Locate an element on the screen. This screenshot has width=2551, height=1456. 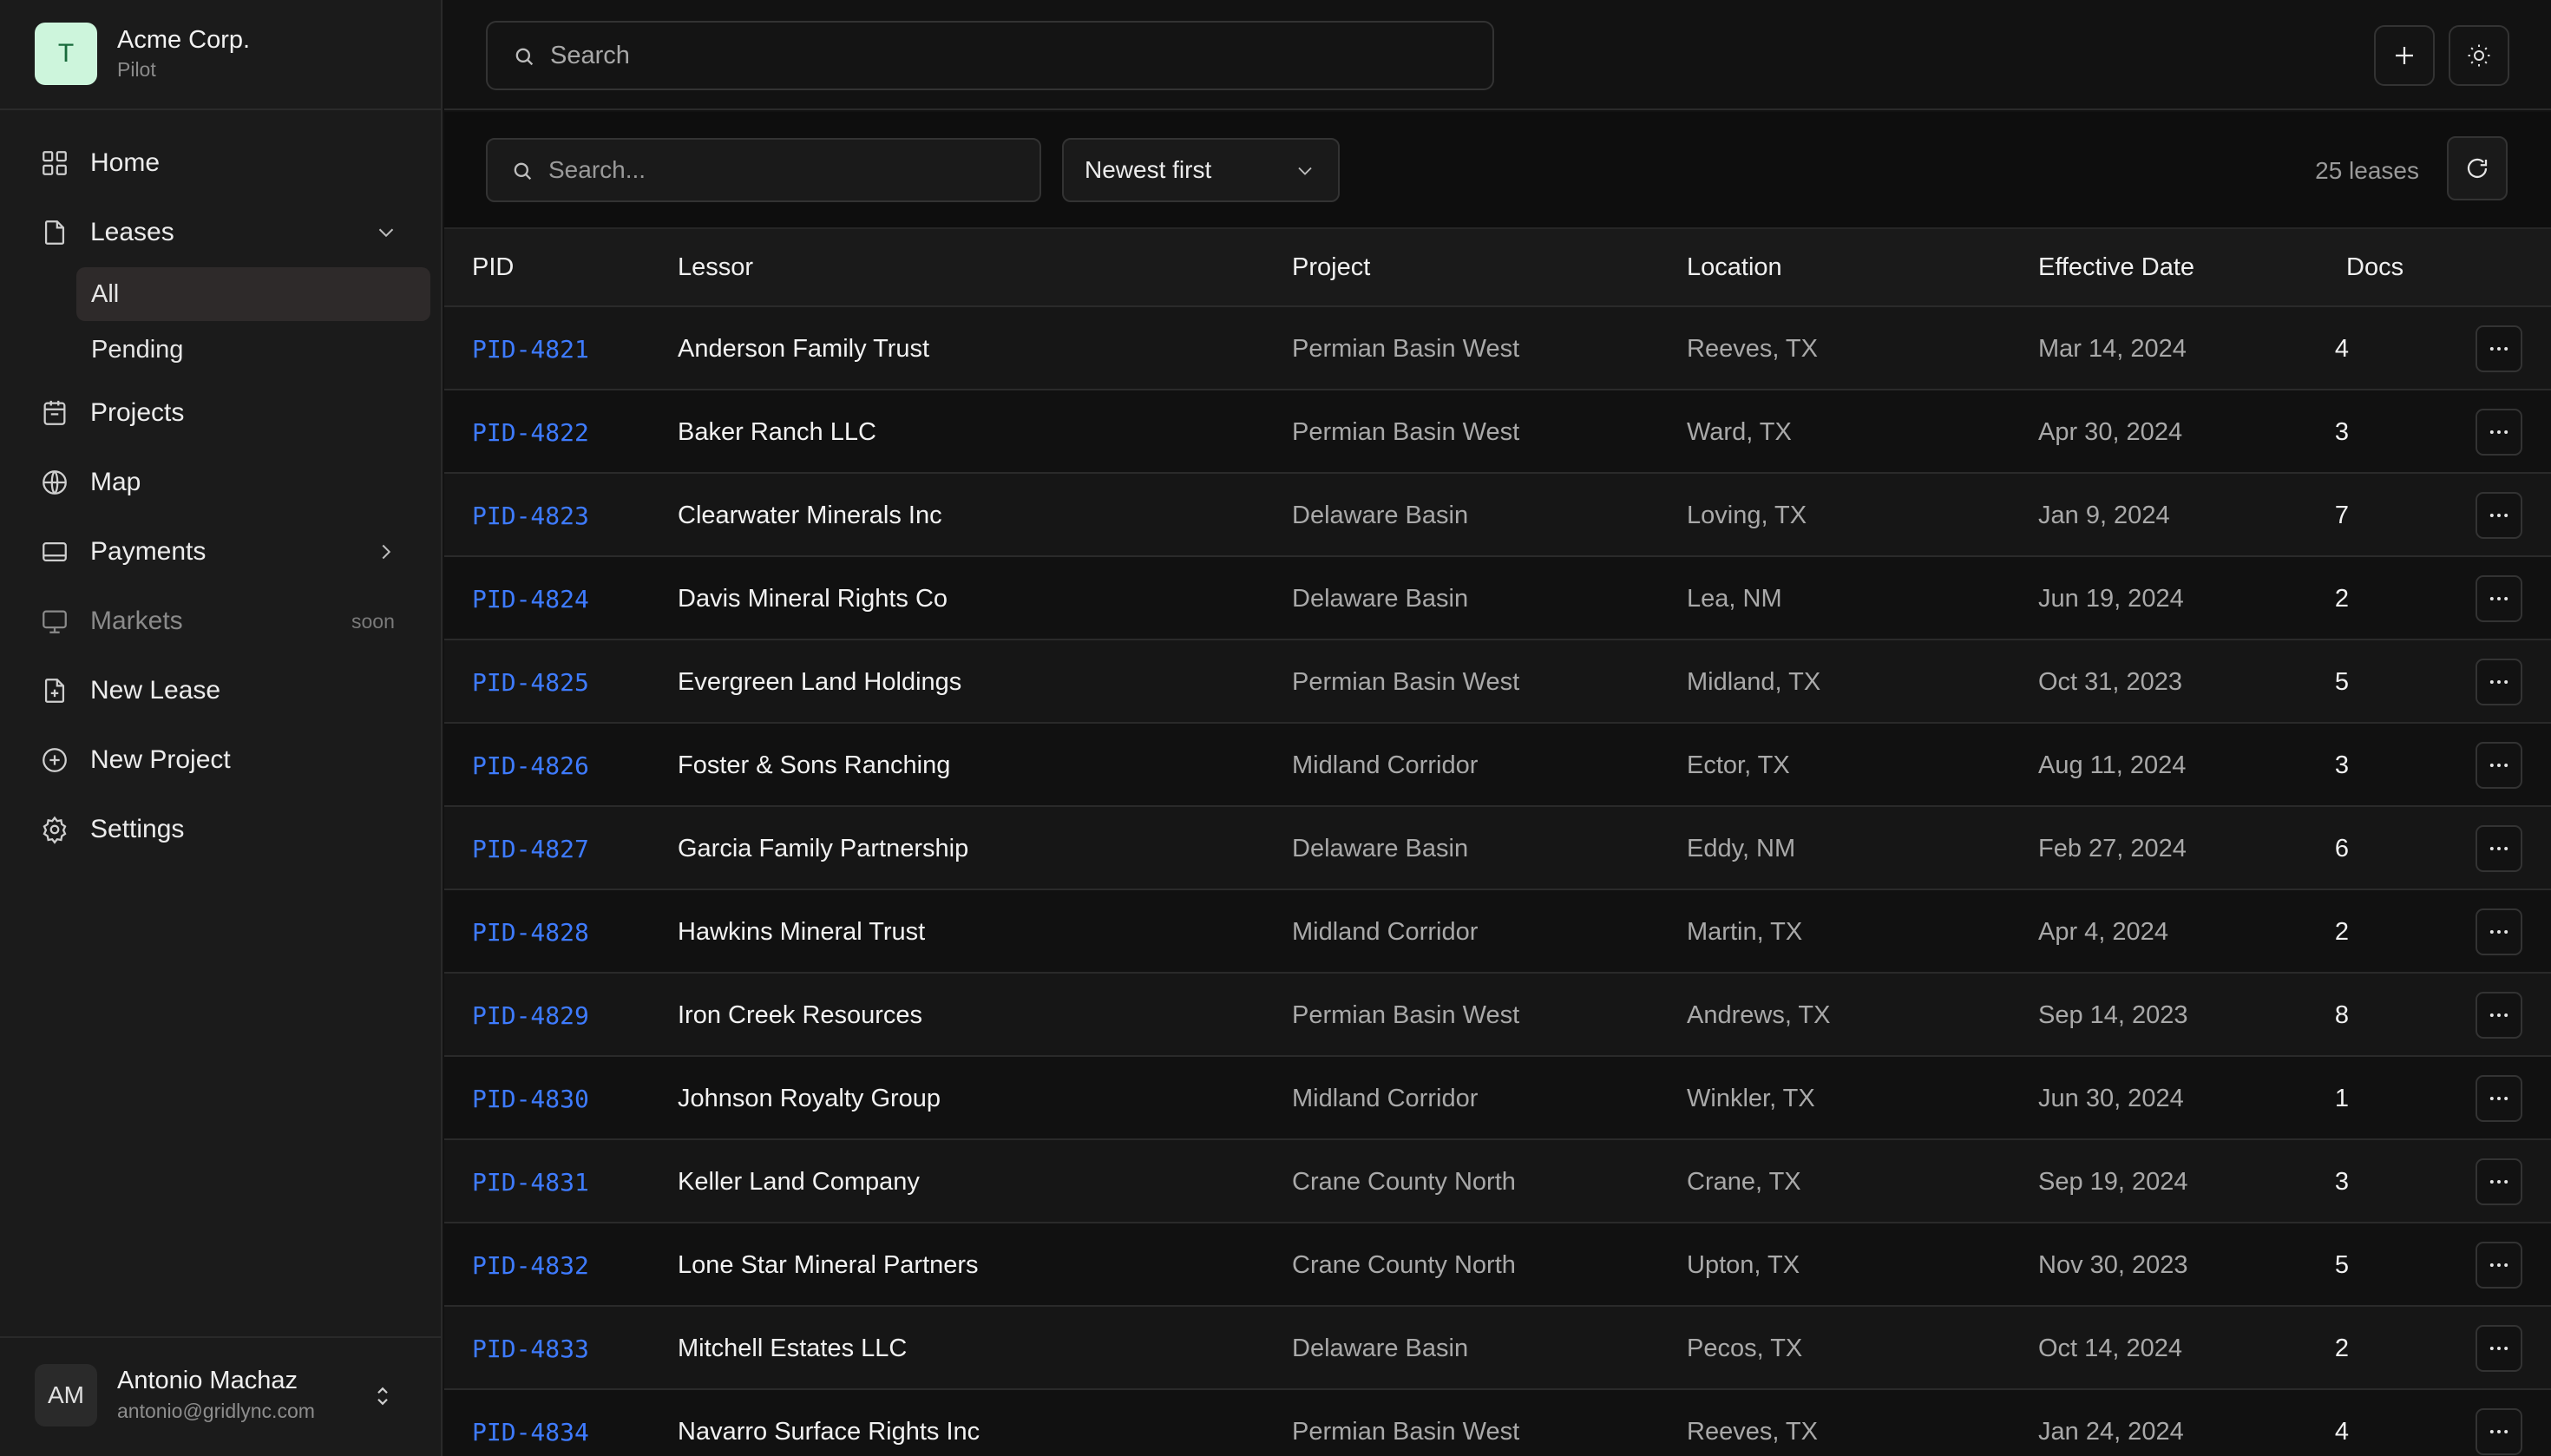
pid-link: PID-4833 is located at coordinates (530, 1349).